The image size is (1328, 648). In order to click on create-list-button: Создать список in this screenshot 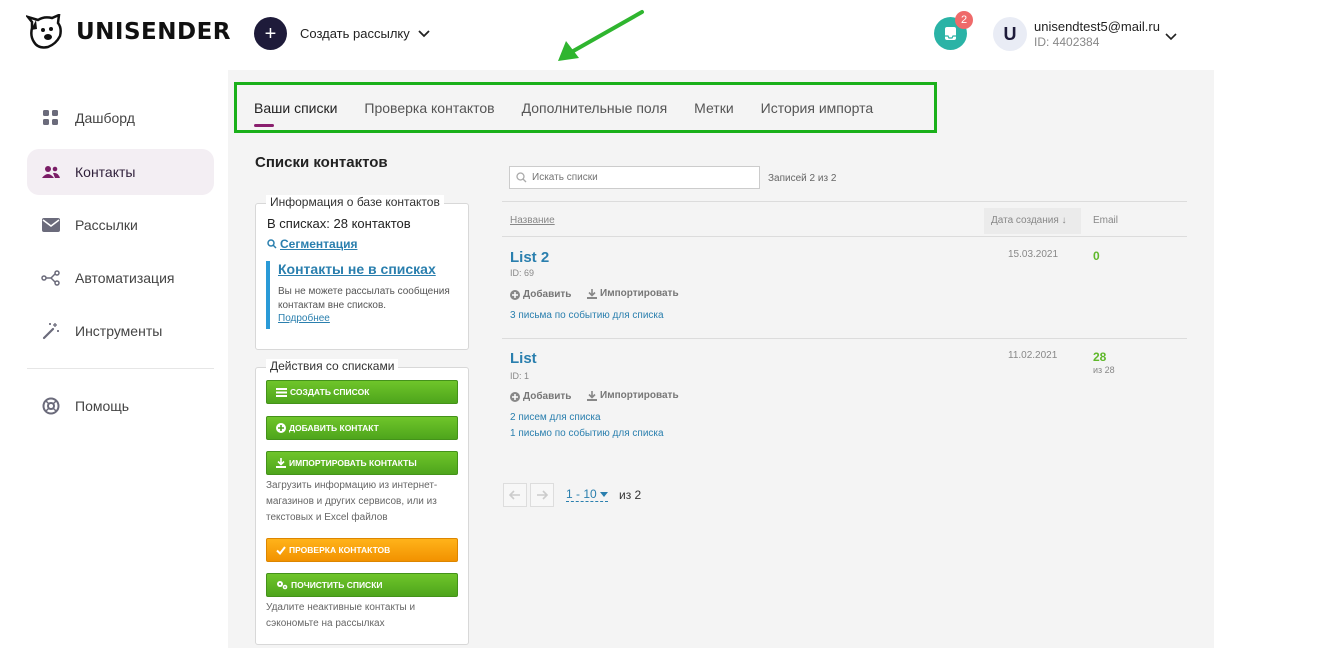, I will do `click(362, 392)`.